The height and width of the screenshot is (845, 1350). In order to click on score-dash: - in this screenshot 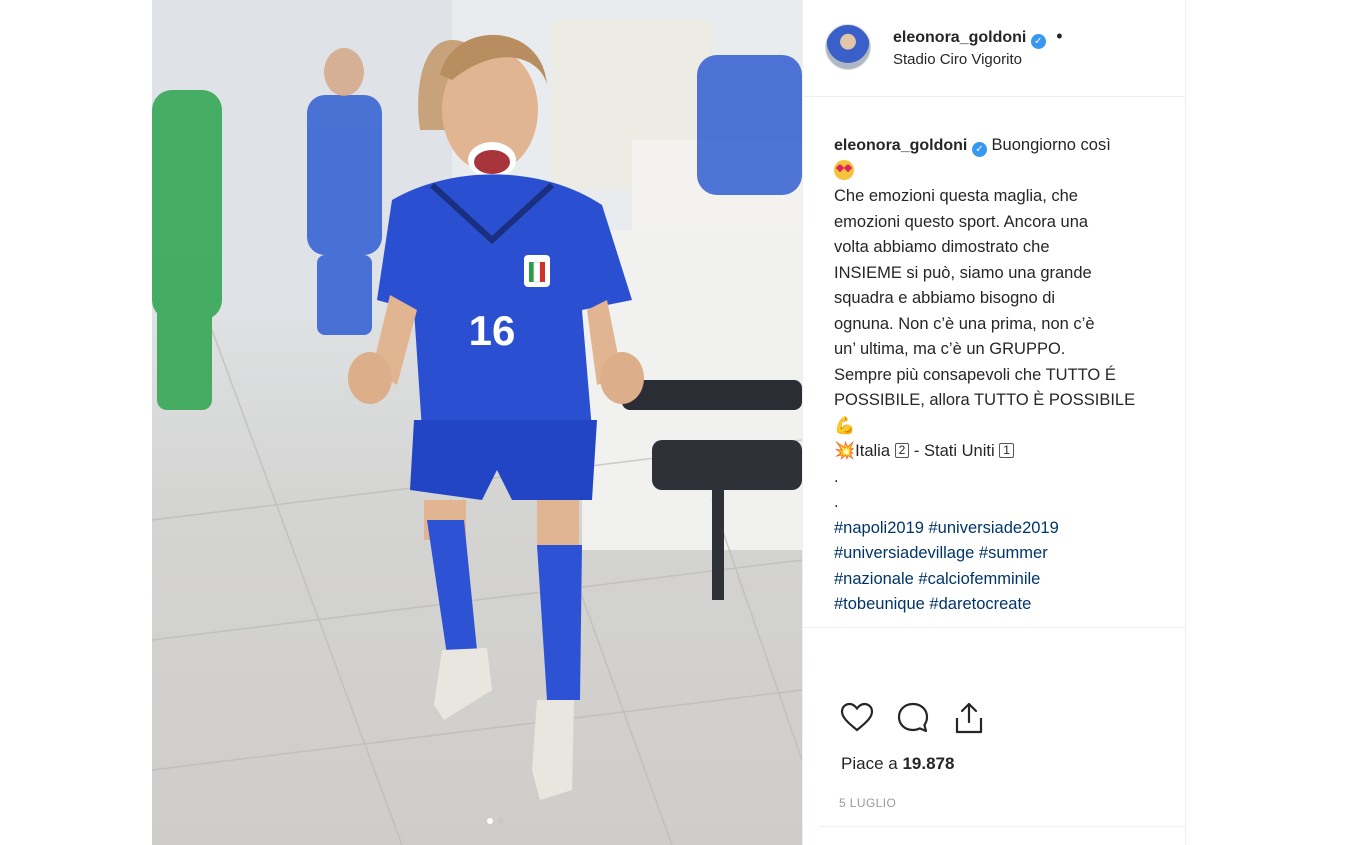, I will do `click(916, 451)`.